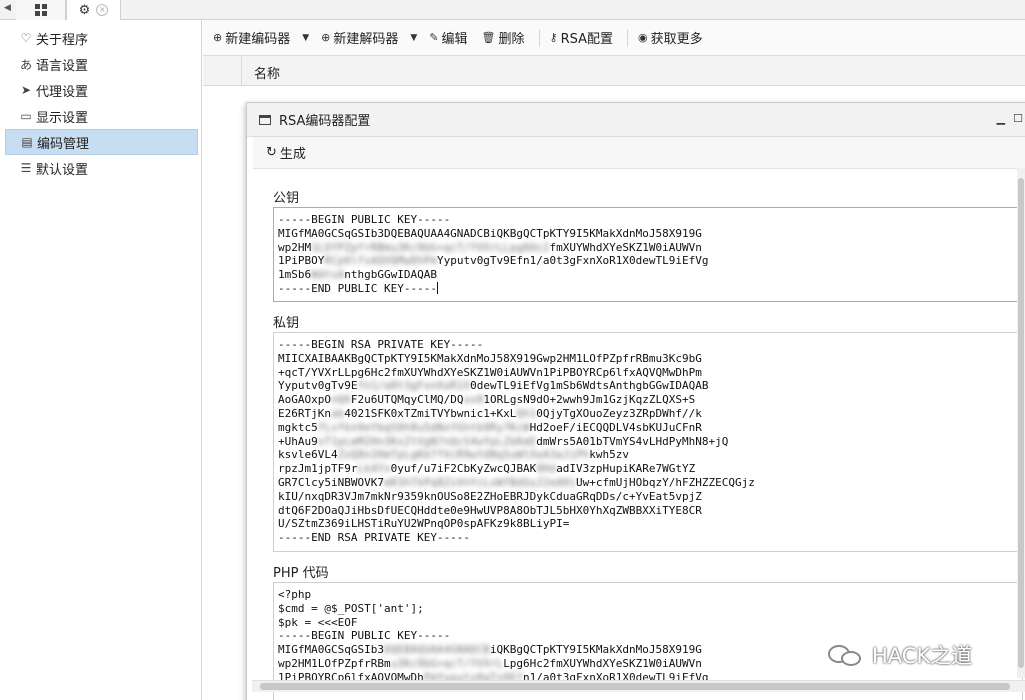 This screenshot has height=700, width=1025. Describe the element at coordinates (359, 37) in the screenshot. I see `new-decoder-button: ⊕ 新建解码器` at that location.